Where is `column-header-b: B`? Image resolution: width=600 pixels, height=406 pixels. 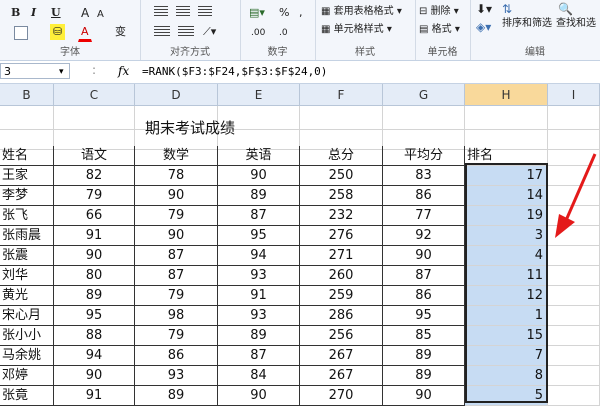 column-header-b: B is located at coordinates (27, 95).